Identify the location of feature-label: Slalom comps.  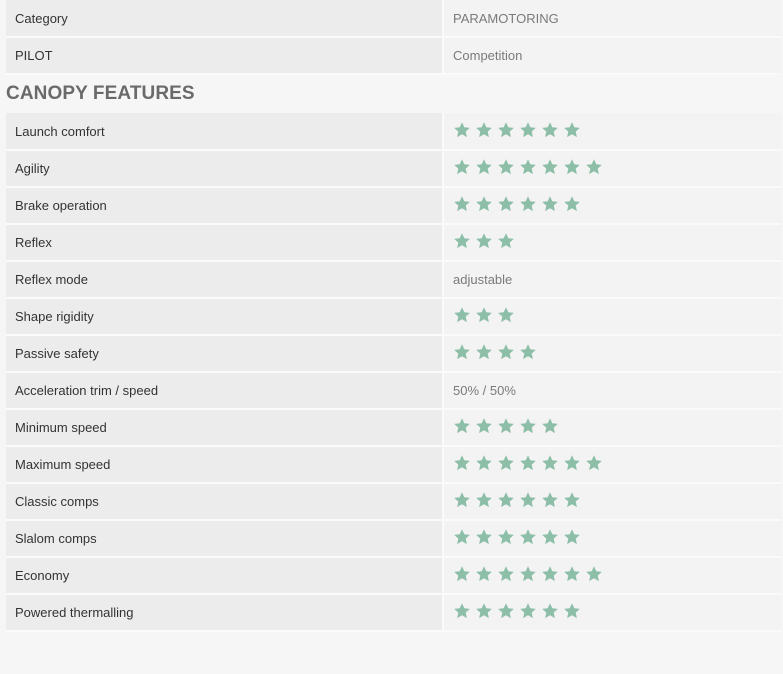
(224, 539).